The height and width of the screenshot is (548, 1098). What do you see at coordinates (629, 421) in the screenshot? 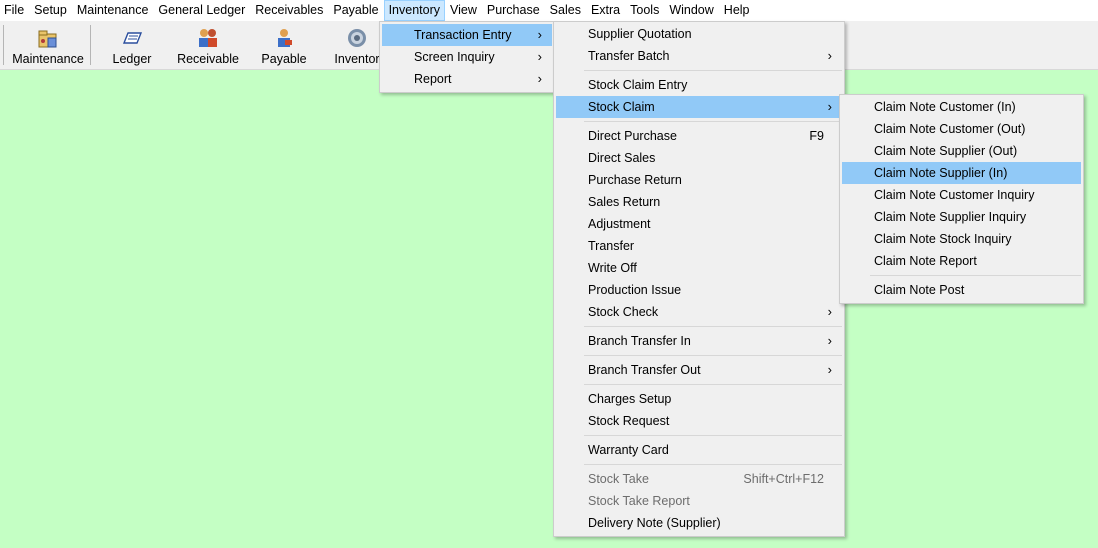
I see `menu-item-label: Stock Request` at bounding box center [629, 421].